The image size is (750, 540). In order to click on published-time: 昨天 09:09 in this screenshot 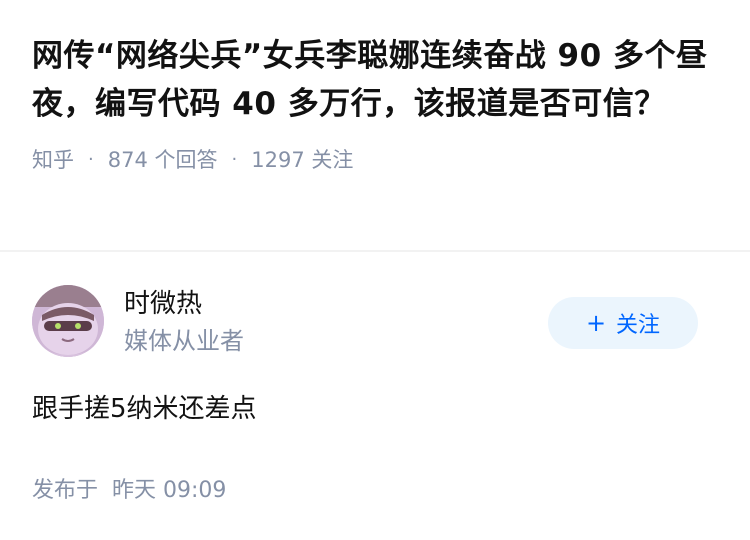, I will do `click(169, 490)`.